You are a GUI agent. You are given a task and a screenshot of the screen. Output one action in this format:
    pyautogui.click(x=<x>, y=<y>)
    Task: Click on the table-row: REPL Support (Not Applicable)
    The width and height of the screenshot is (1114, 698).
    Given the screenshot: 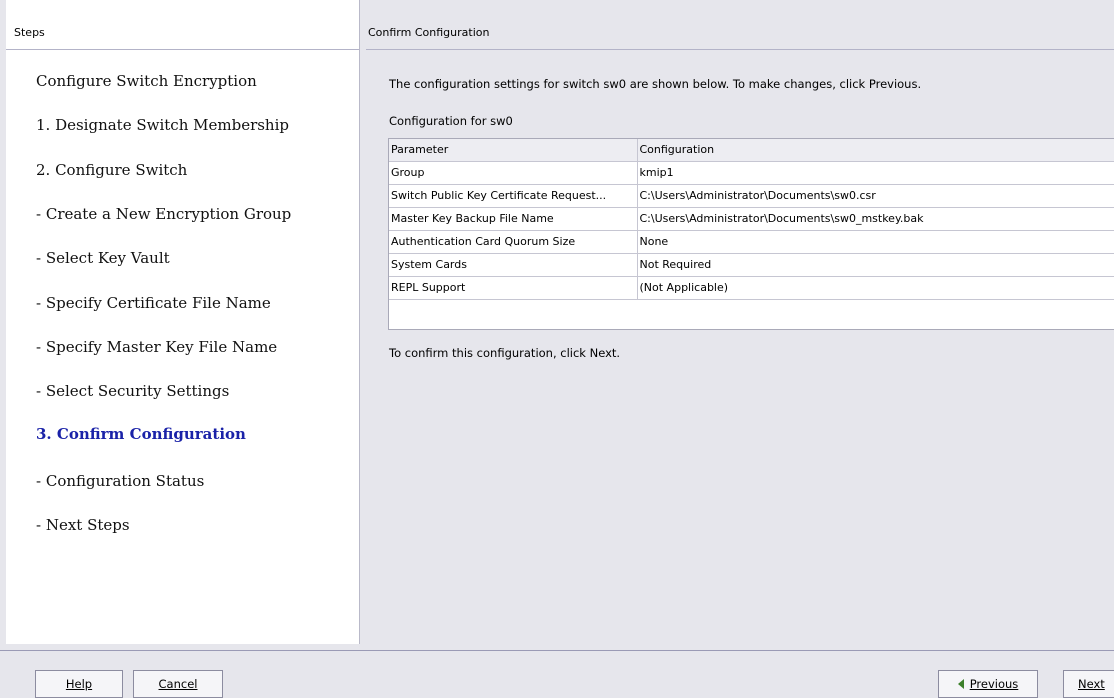 What is the action you would take?
    pyautogui.click(x=751, y=288)
    